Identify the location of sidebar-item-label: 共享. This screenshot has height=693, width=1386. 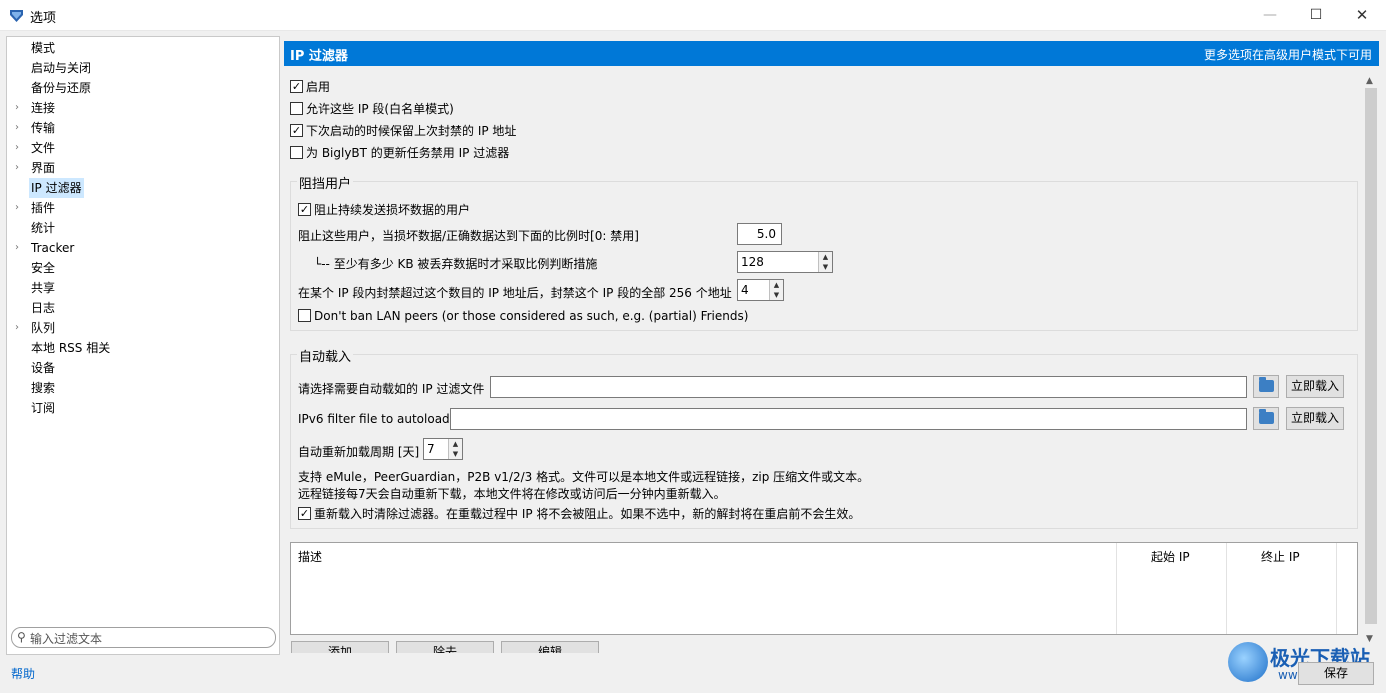
(43, 288).